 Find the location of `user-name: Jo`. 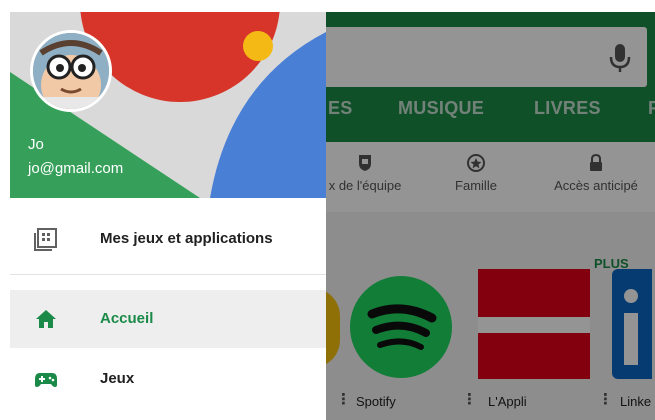

user-name: Jo is located at coordinates (36, 144).